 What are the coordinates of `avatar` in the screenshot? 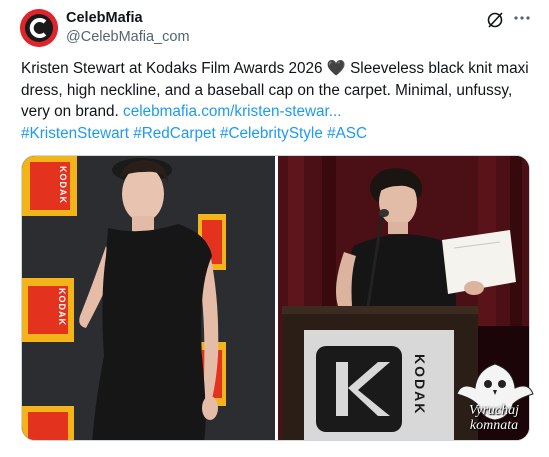 It's located at (39, 28).